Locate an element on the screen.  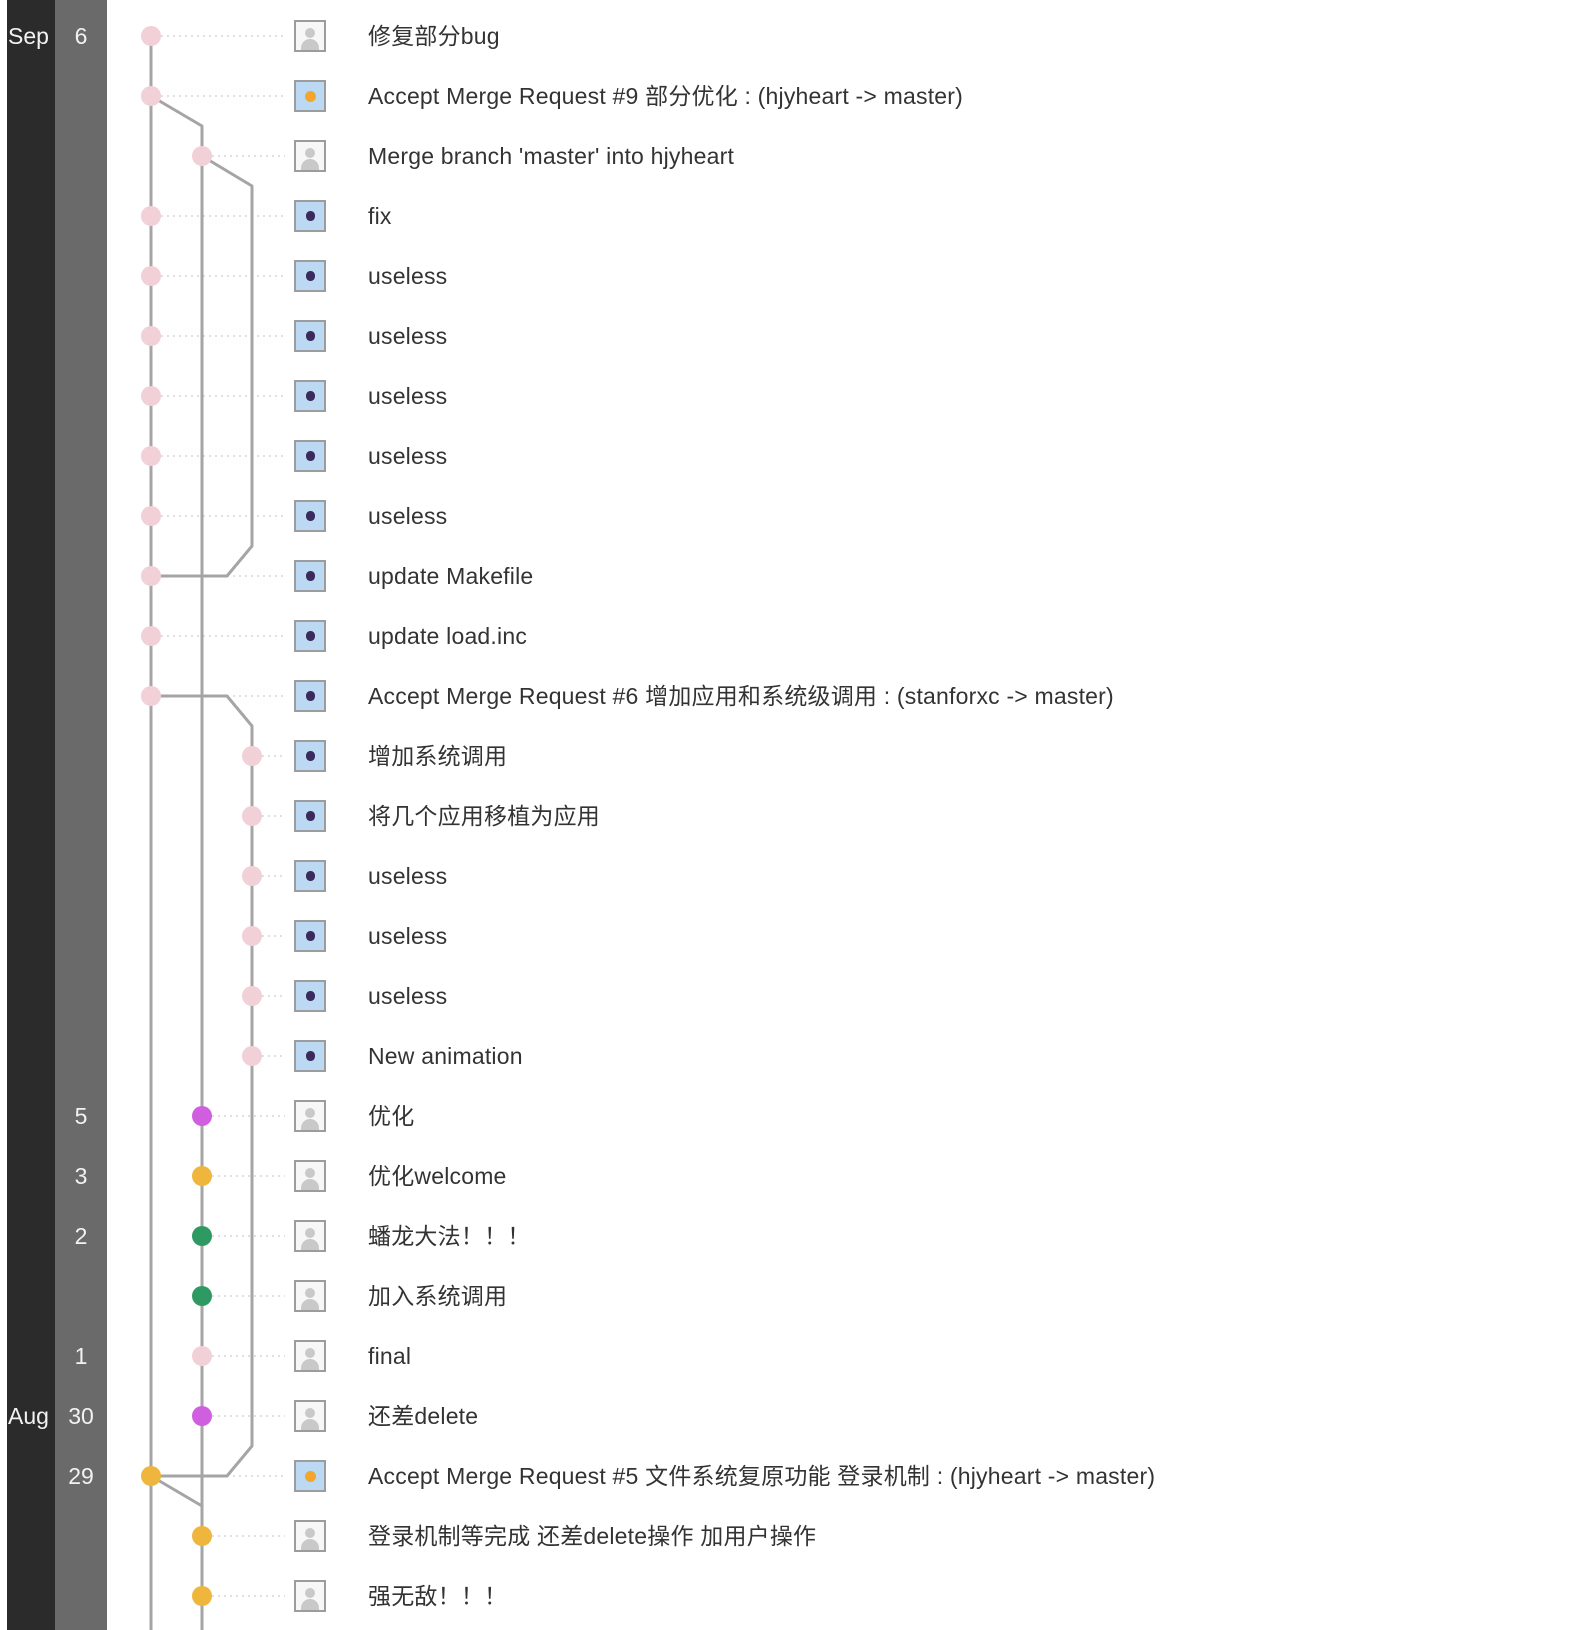
commit-message: 强无敌！！！ is located at coordinates (437, 1596).